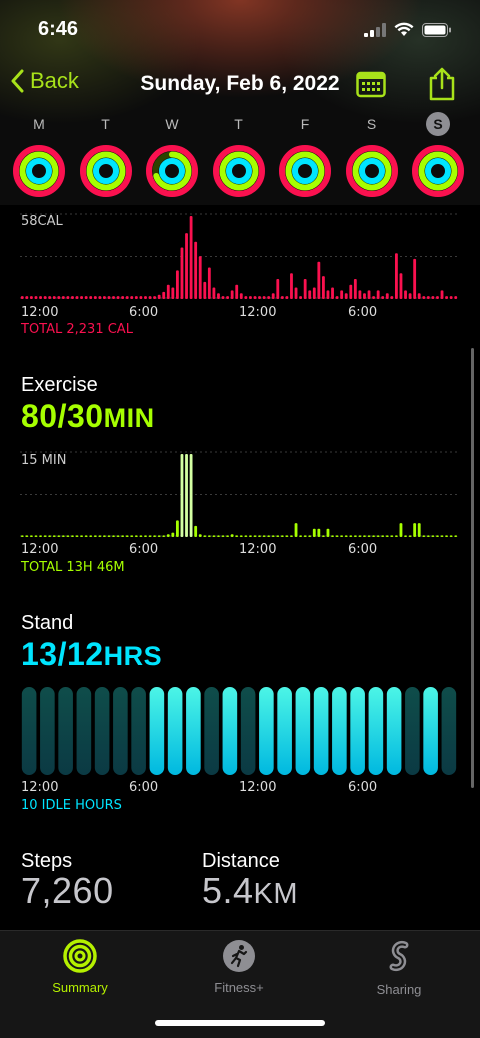 The width and height of the screenshot is (480, 1038). Describe the element at coordinates (62, 416) in the screenshot. I see `exercise-value-number: 80/30` at that location.